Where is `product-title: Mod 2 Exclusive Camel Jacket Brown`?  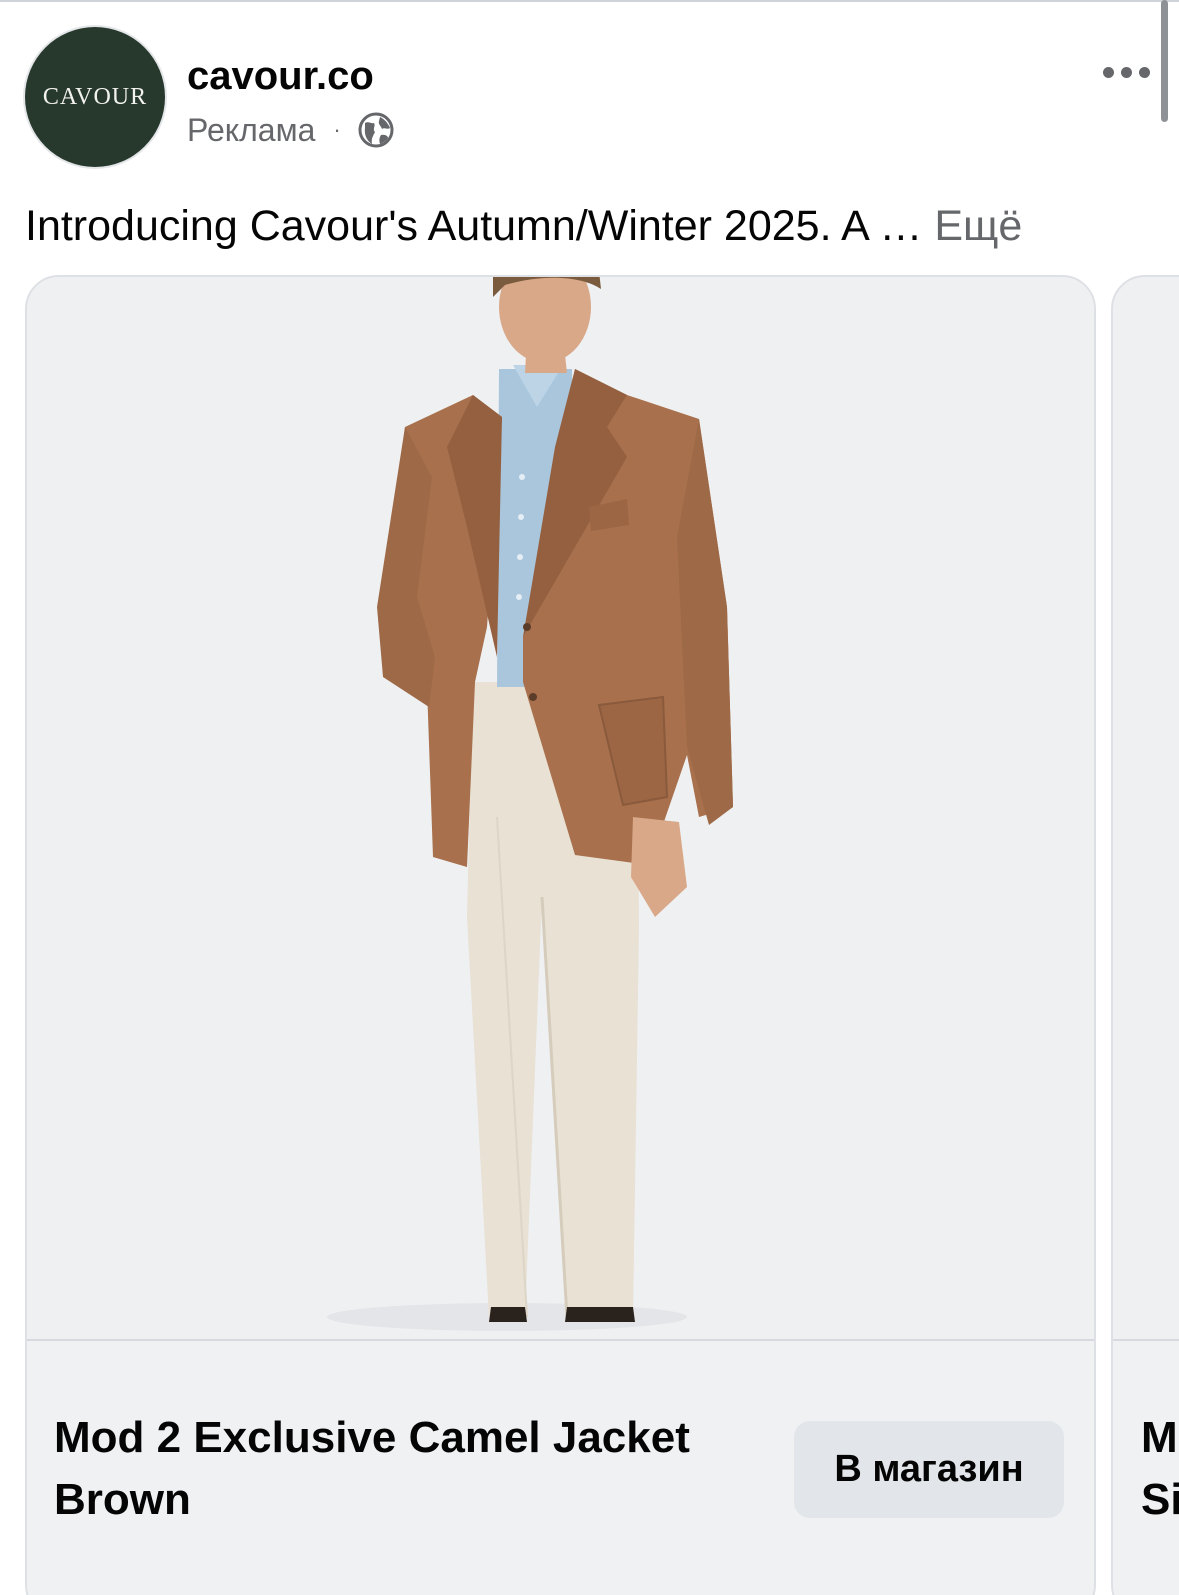 product-title: Mod 2 Exclusive Camel Jacket Brown is located at coordinates (404, 1469).